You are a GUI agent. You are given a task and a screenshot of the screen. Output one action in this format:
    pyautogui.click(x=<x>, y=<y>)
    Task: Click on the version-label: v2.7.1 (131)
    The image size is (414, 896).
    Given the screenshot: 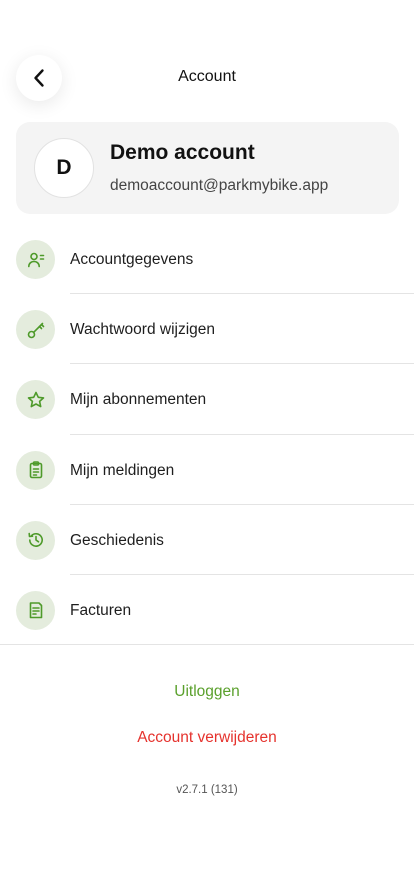 What is the action you would take?
    pyautogui.click(x=207, y=790)
    